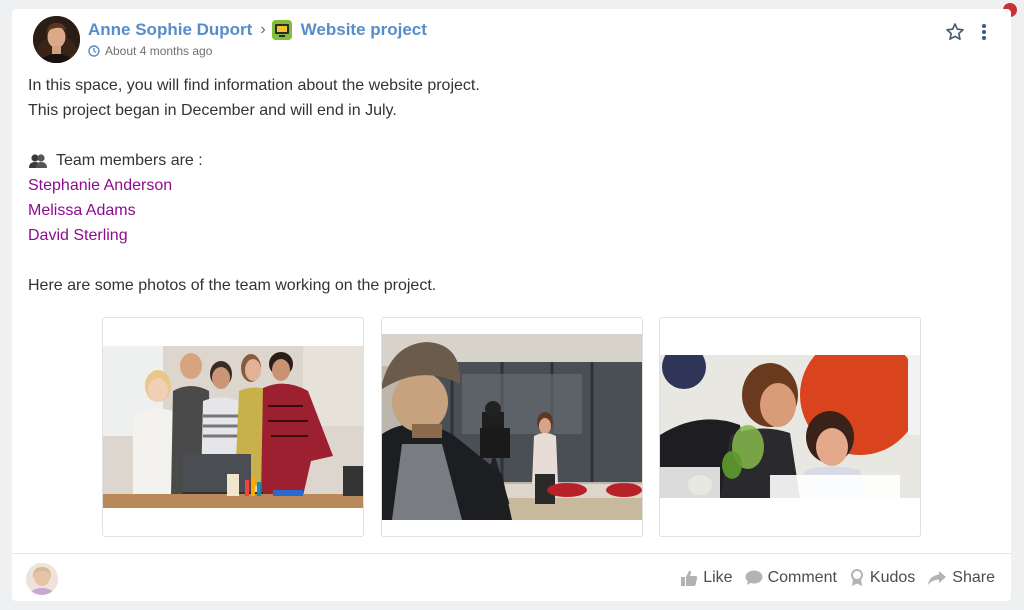  I want to click on post-timestamp: About 4 months ago, so click(150, 51).